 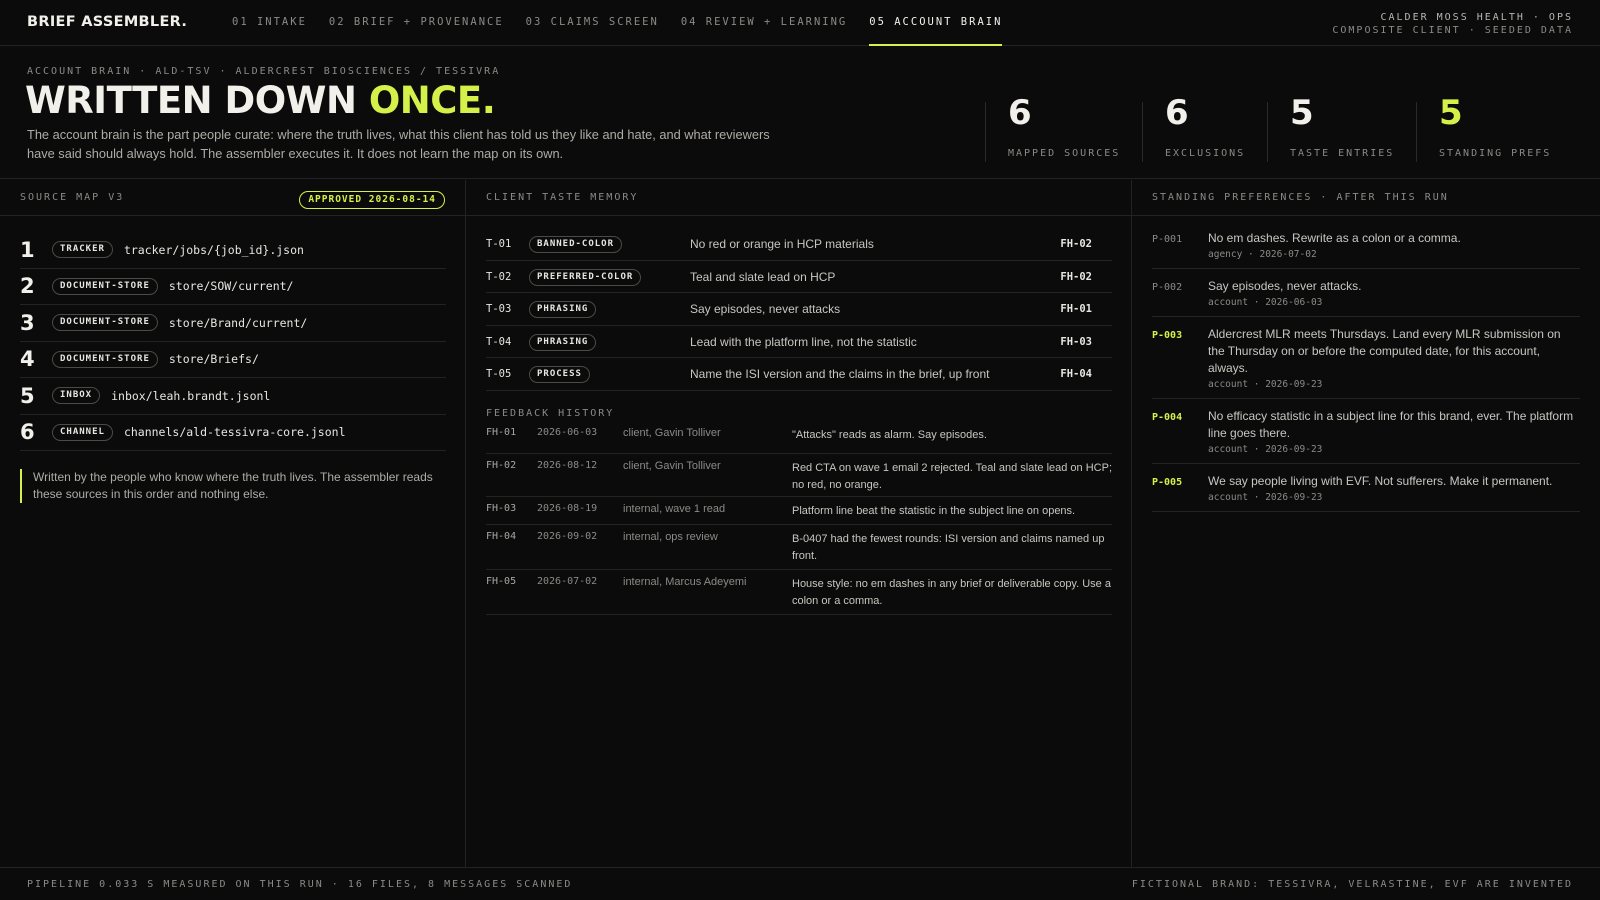 What do you see at coordinates (550, 413) in the screenshot?
I see `feedback-history-title: FEEDBACK HISTORY` at bounding box center [550, 413].